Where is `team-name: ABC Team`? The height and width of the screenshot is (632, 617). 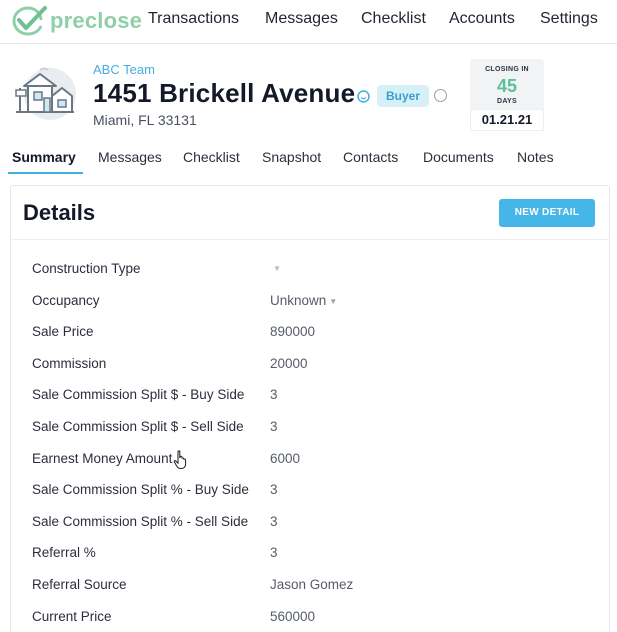 team-name: ABC Team is located at coordinates (124, 69).